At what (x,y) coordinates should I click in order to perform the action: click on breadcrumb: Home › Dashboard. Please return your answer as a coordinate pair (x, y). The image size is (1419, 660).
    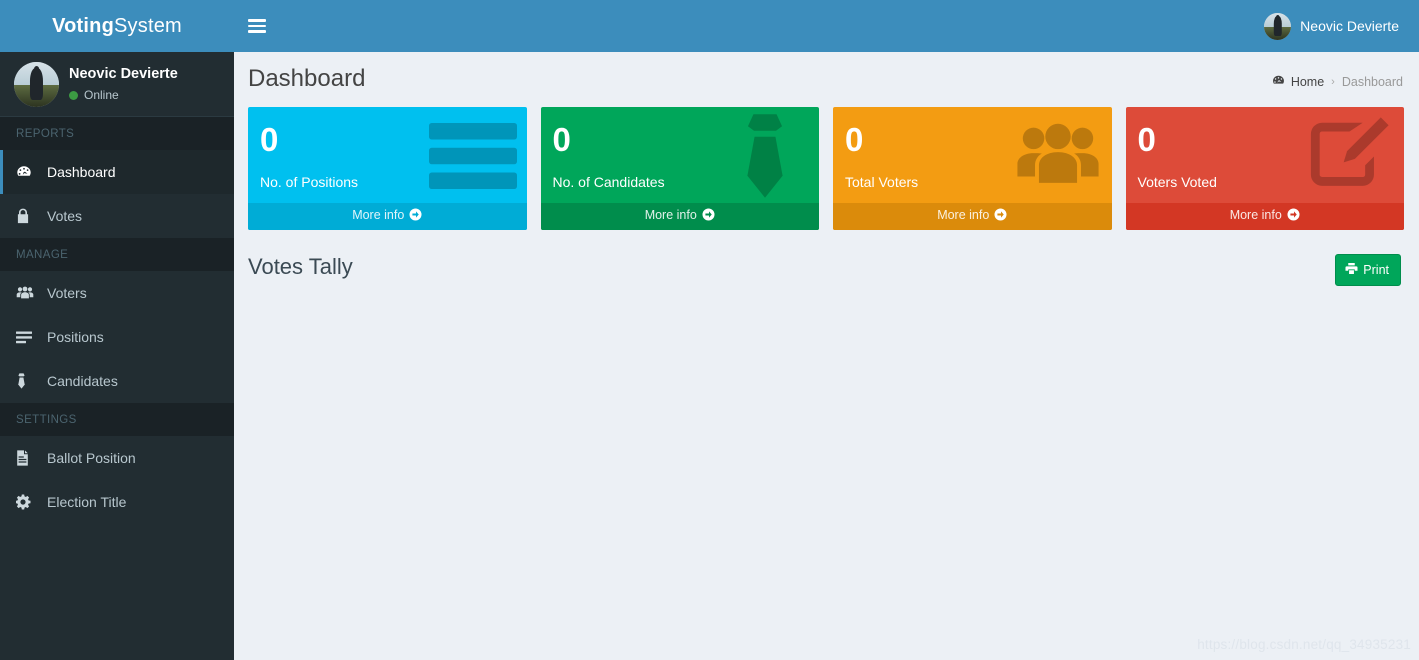
    Looking at the image, I should click on (1337, 82).